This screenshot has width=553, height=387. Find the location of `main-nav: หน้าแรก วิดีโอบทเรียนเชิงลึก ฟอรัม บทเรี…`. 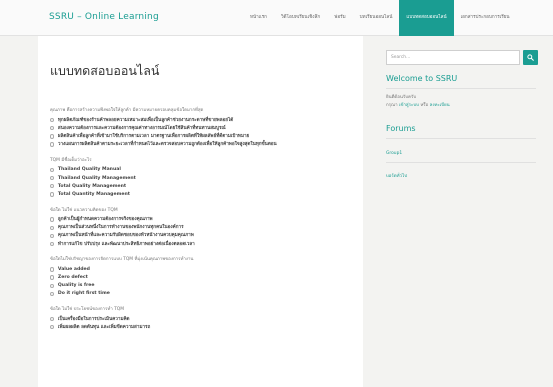

main-nav: หน้าแรก วิดีโอบทเรียนเชิงลึก ฟอรัม บทเรี… is located at coordinates (380, 18).